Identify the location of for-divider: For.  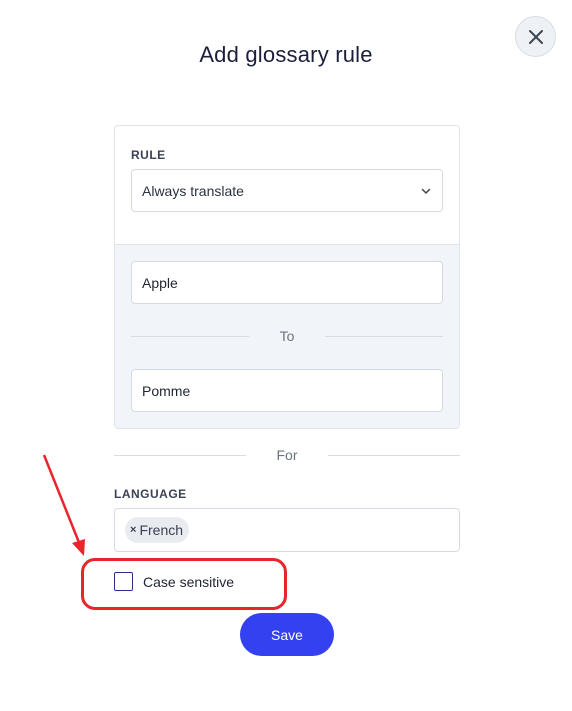
(287, 455).